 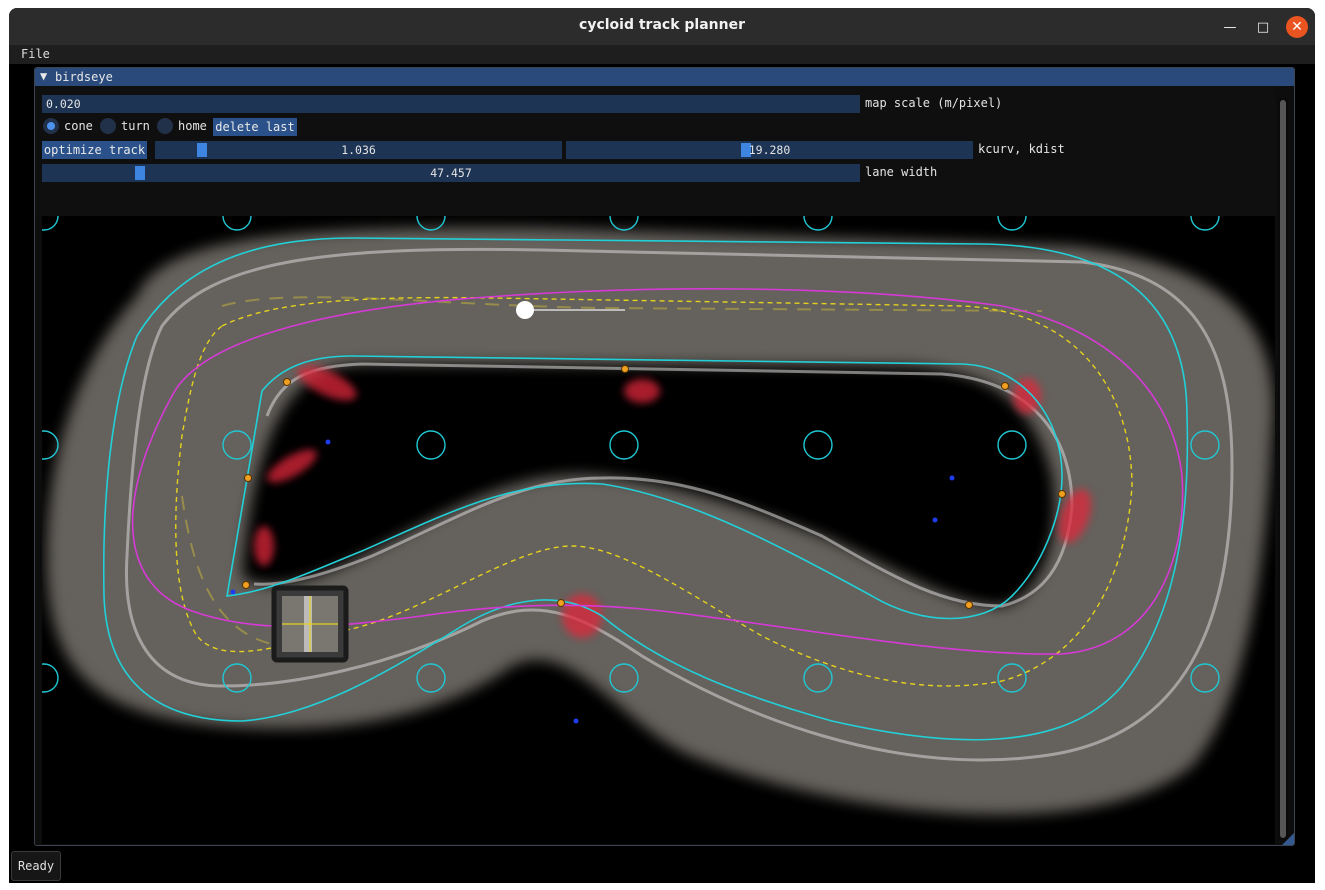 I want to click on radio-home-label: home, so click(x=192, y=126).